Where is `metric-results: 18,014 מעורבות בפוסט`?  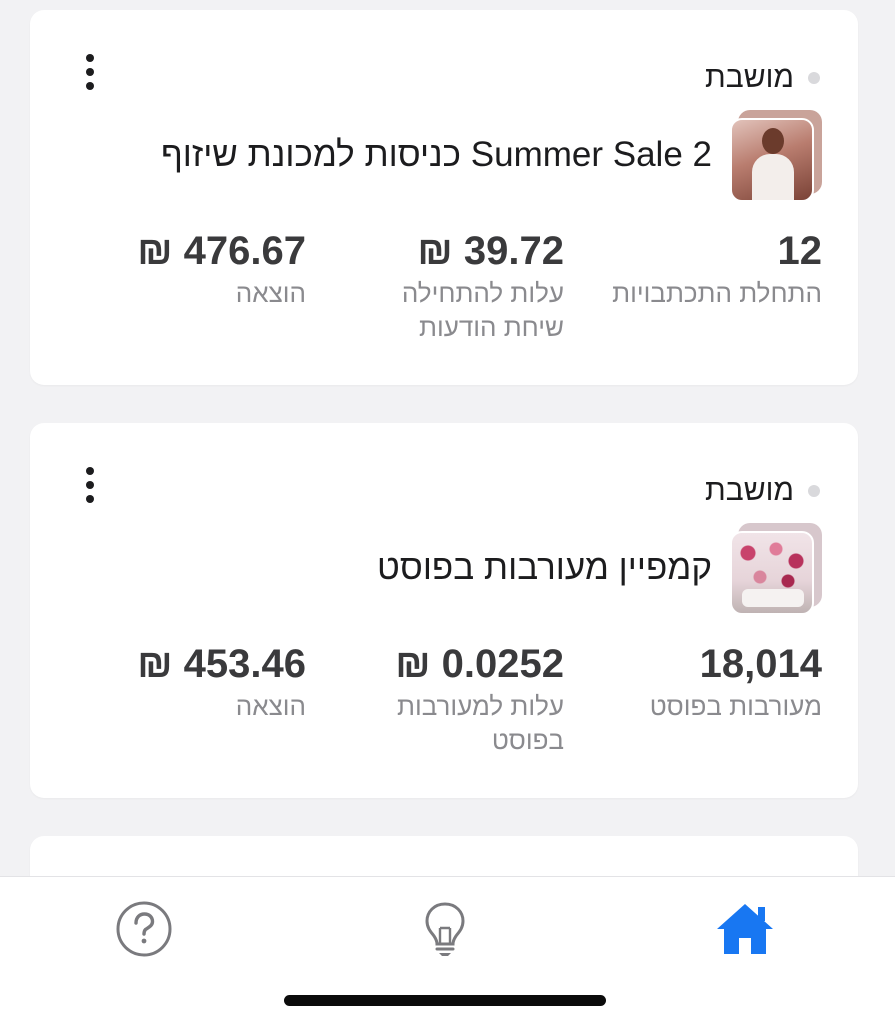 metric-results: 18,014 מעורבות בפוסט is located at coordinates (702, 682).